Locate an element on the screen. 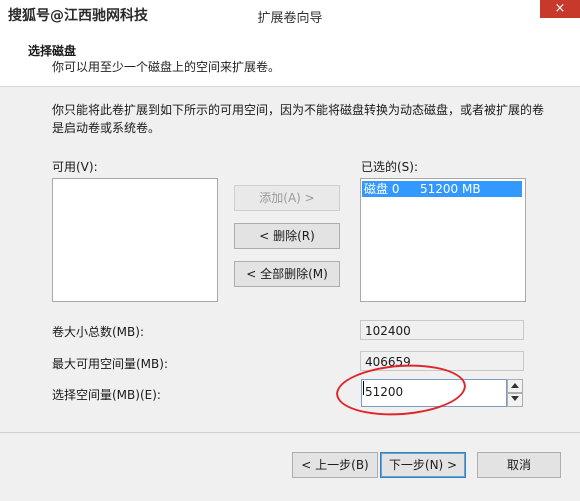 The width and height of the screenshot is (580, 501). title-bar: 搜狐号@江西驰网科技 扩展卷向导 × is located at coordinates (290, 15).